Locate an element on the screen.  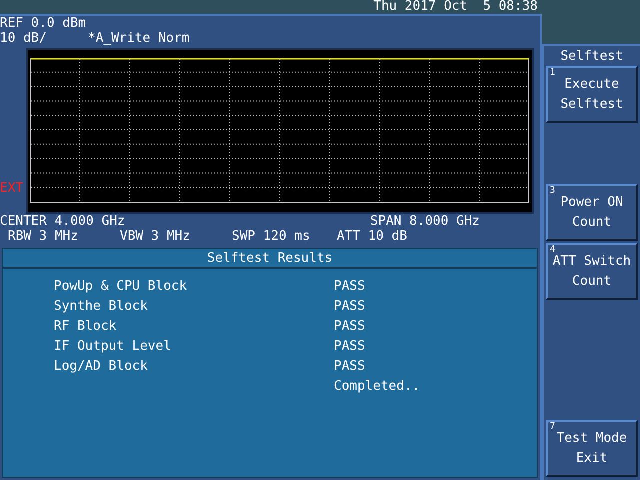
softkey: 1 Execute Selftest is located at coordinates (592, 94).